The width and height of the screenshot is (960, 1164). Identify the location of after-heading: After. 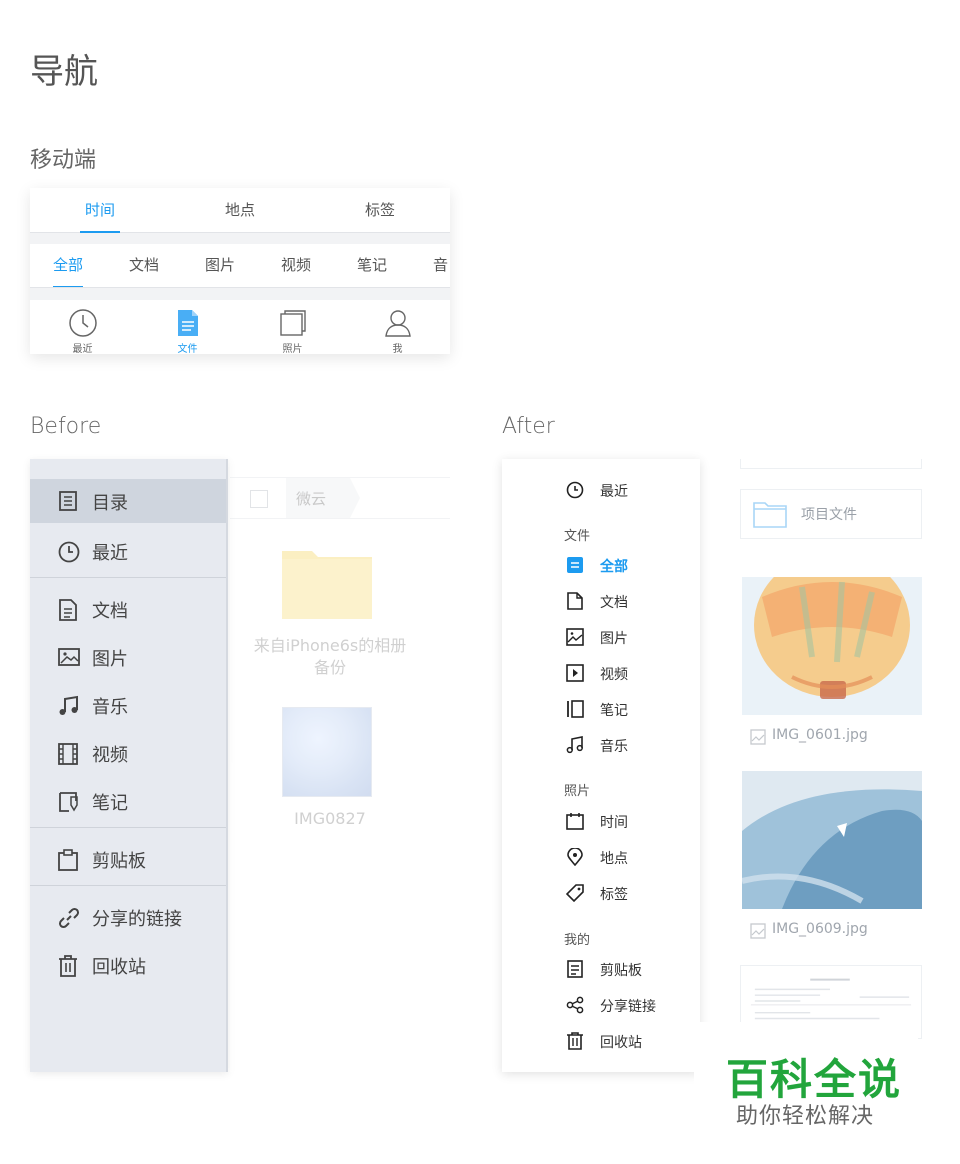
(528, 426).